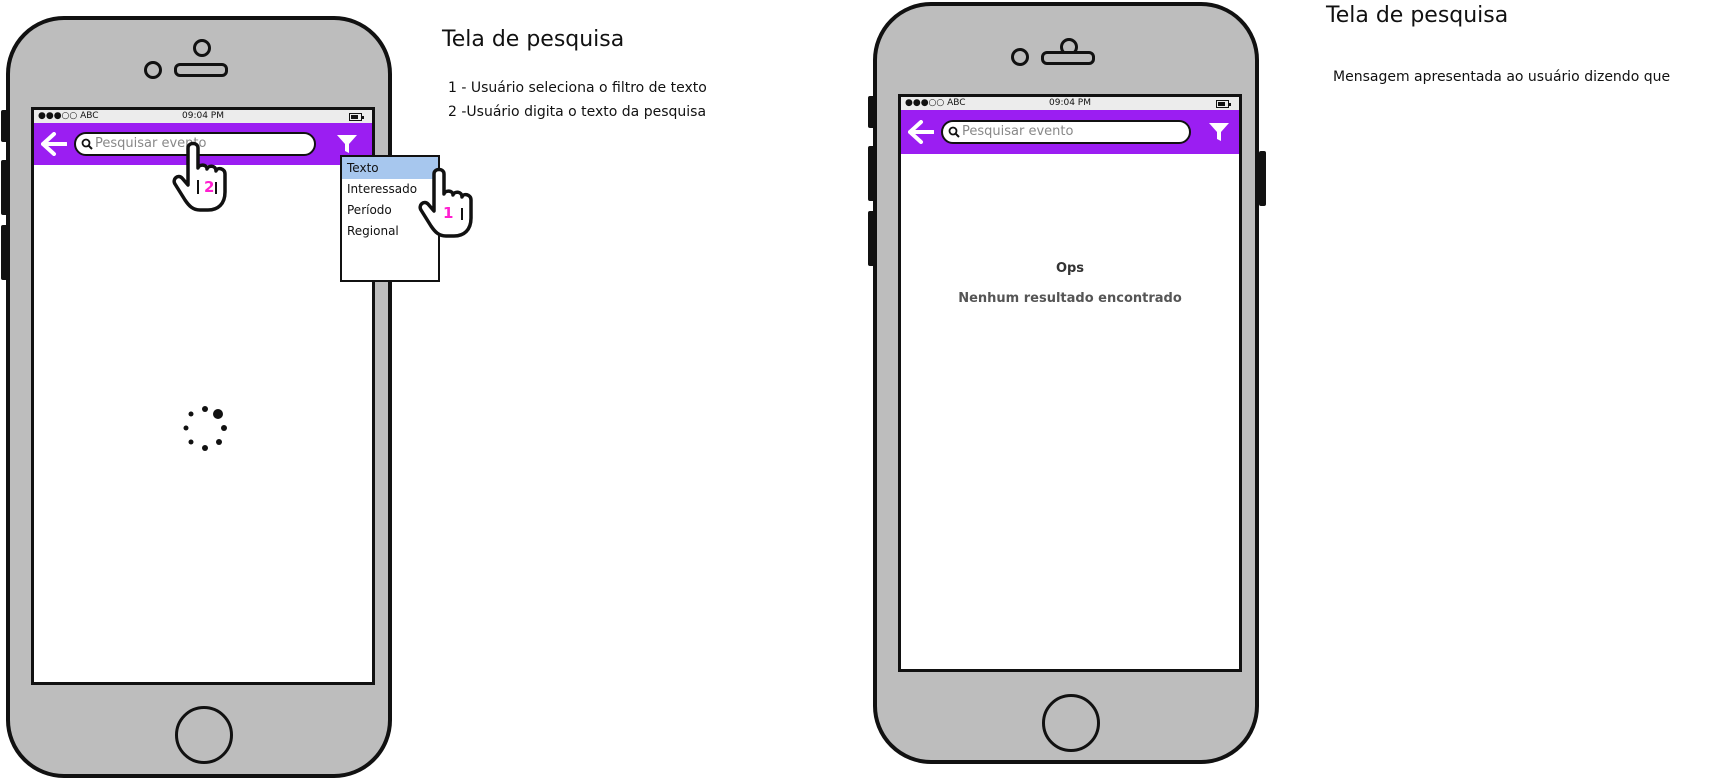  I want to click on front-camera, so click(202, 48).